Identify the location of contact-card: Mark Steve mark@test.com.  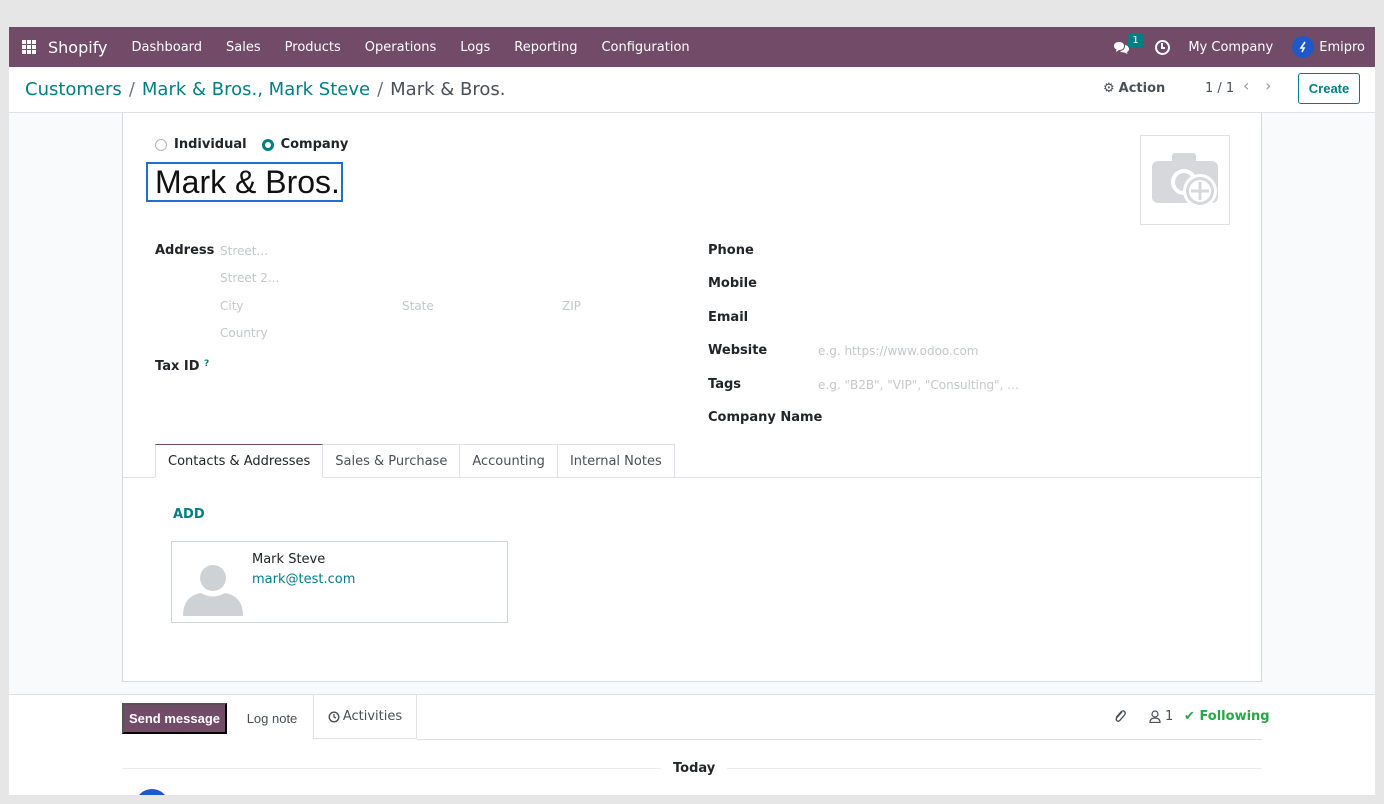
(339, 582).